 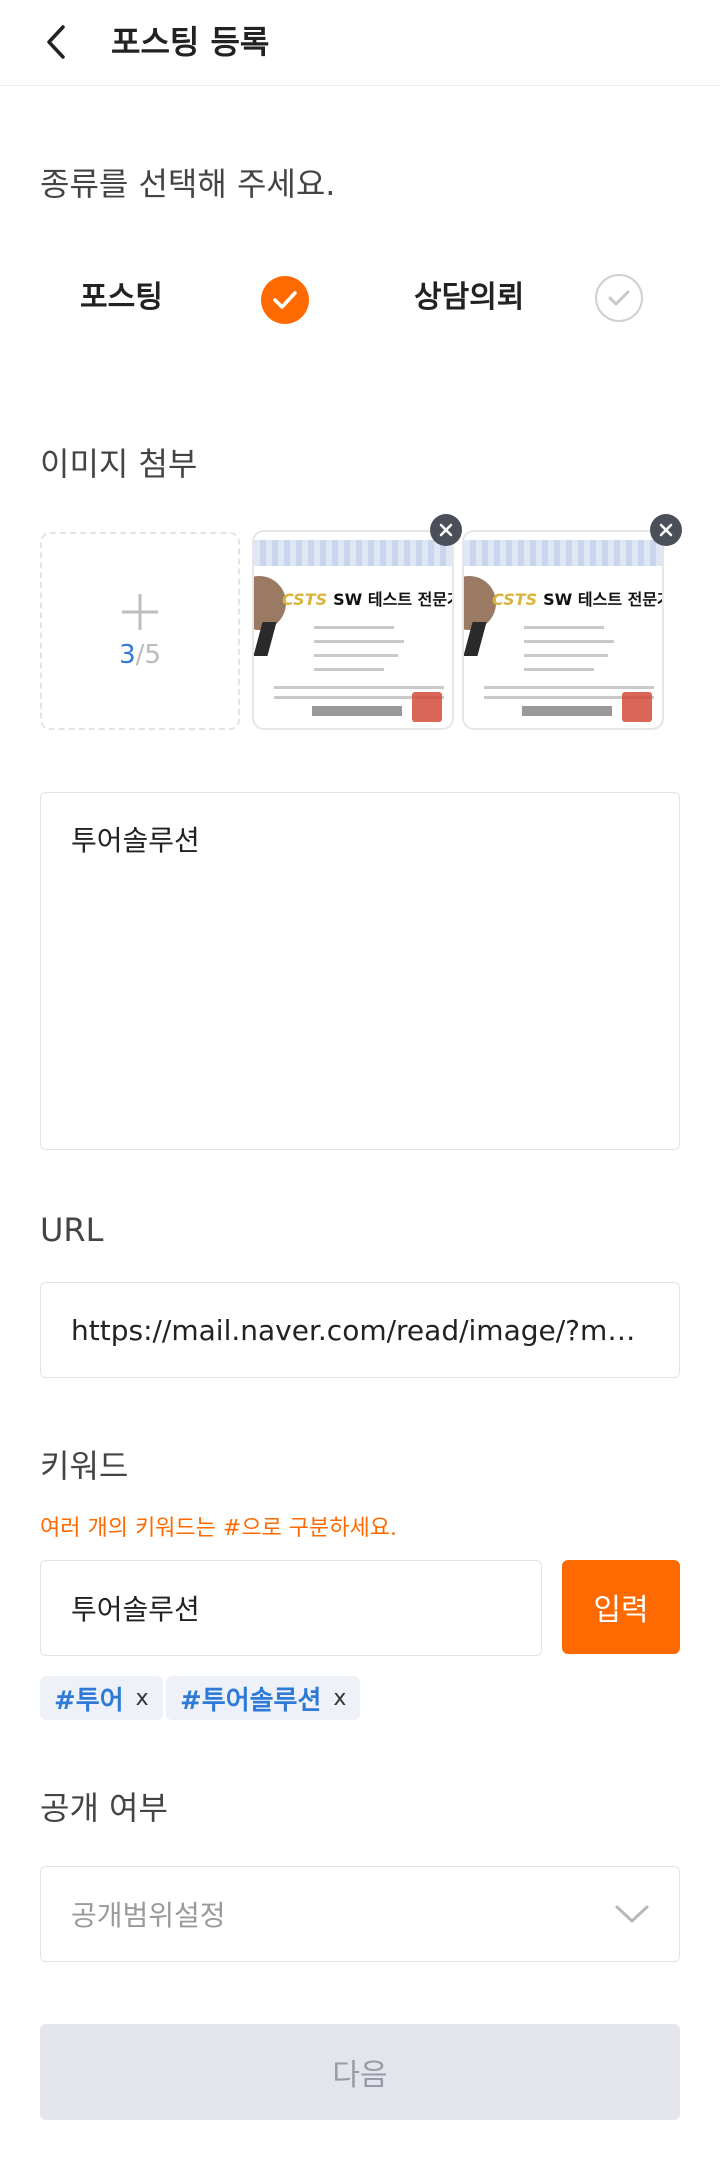 I want to click on keyword-tag: #투어 x, so click(x=101, y=1698).